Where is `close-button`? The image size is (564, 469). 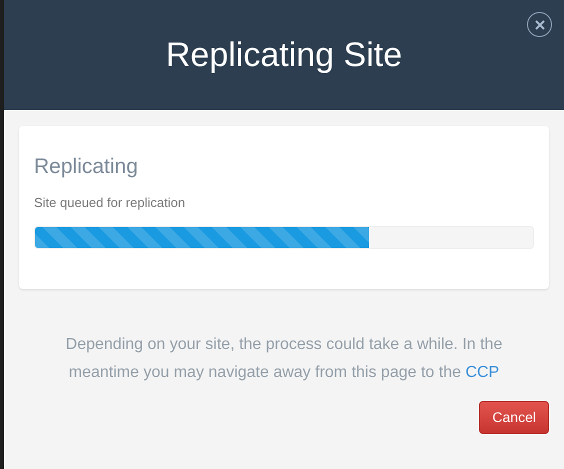 close-button is located at coordinates (539, 24).